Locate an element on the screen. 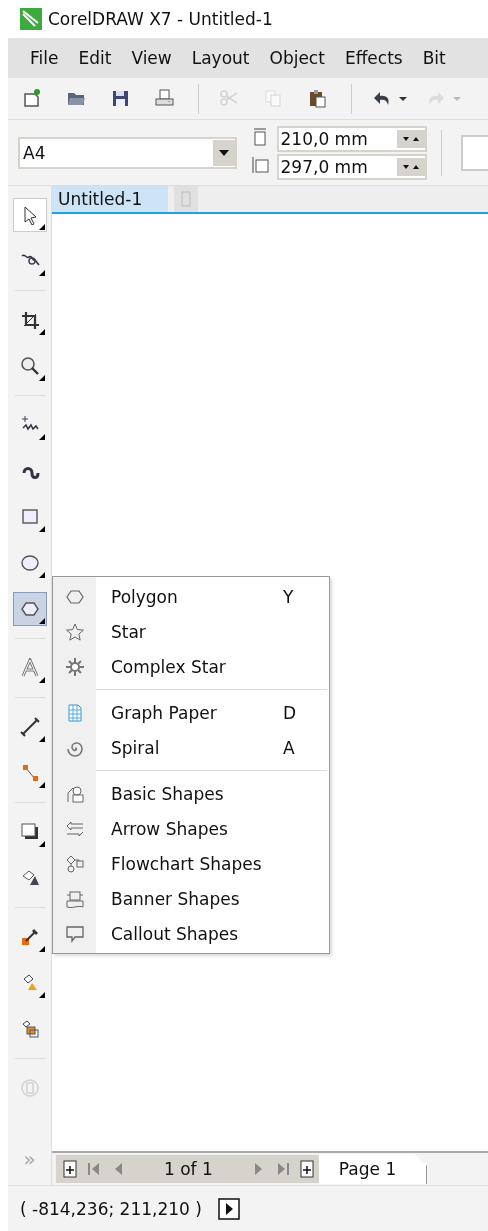  flyout-menu-item: Callout Shapes is located at coordinates (191, 933).